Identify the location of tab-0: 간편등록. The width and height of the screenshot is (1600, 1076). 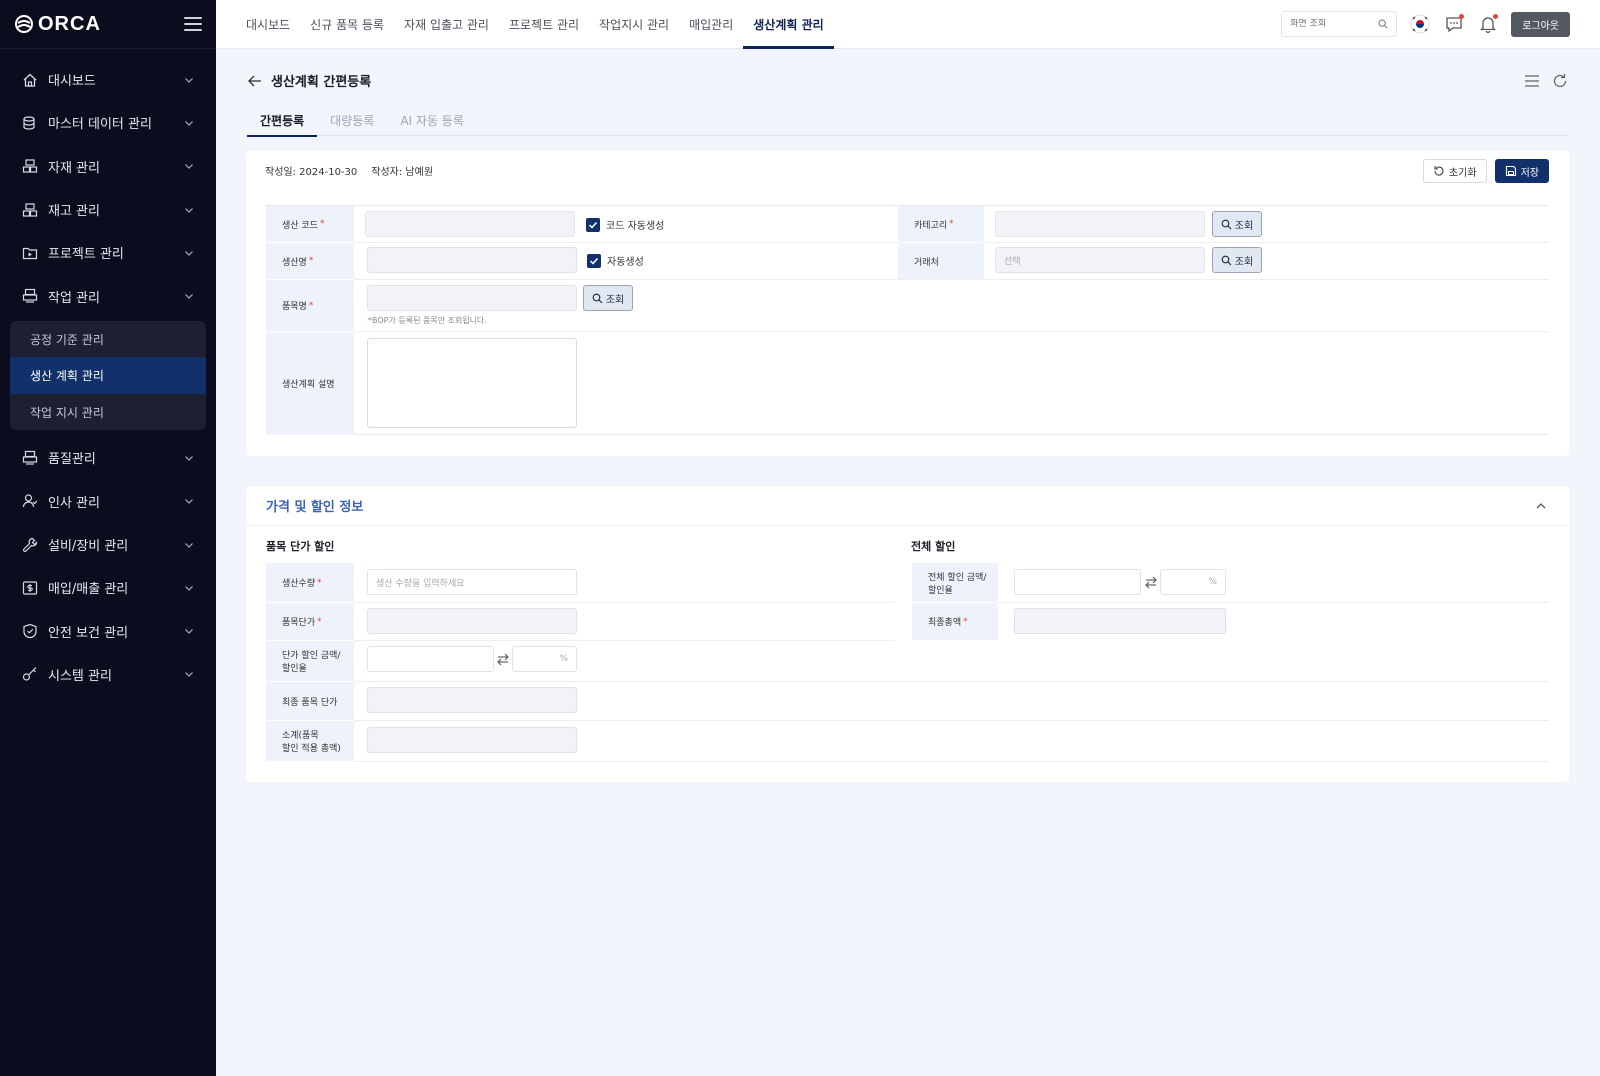
(282, 121).